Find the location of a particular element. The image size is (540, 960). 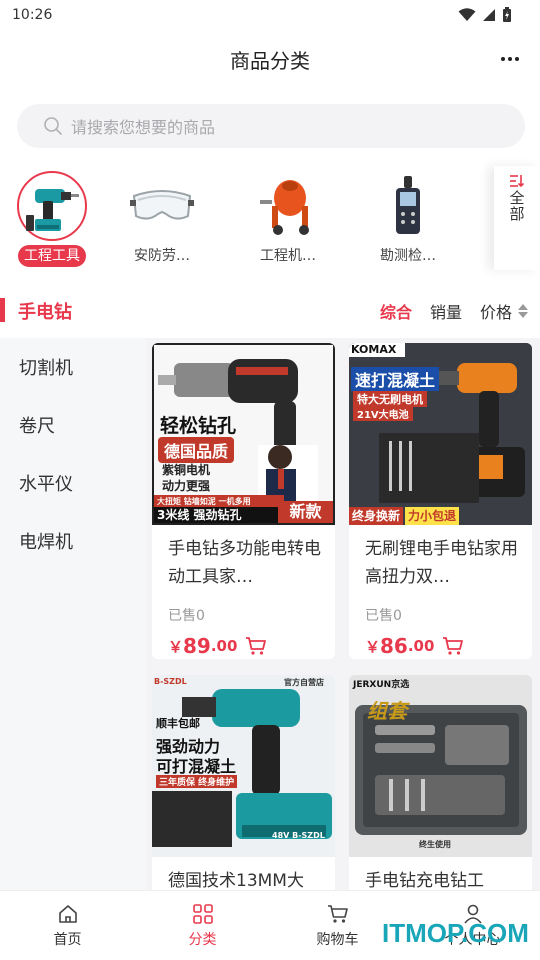

page-header: 商品分类 is located at coordinates (270, 59).